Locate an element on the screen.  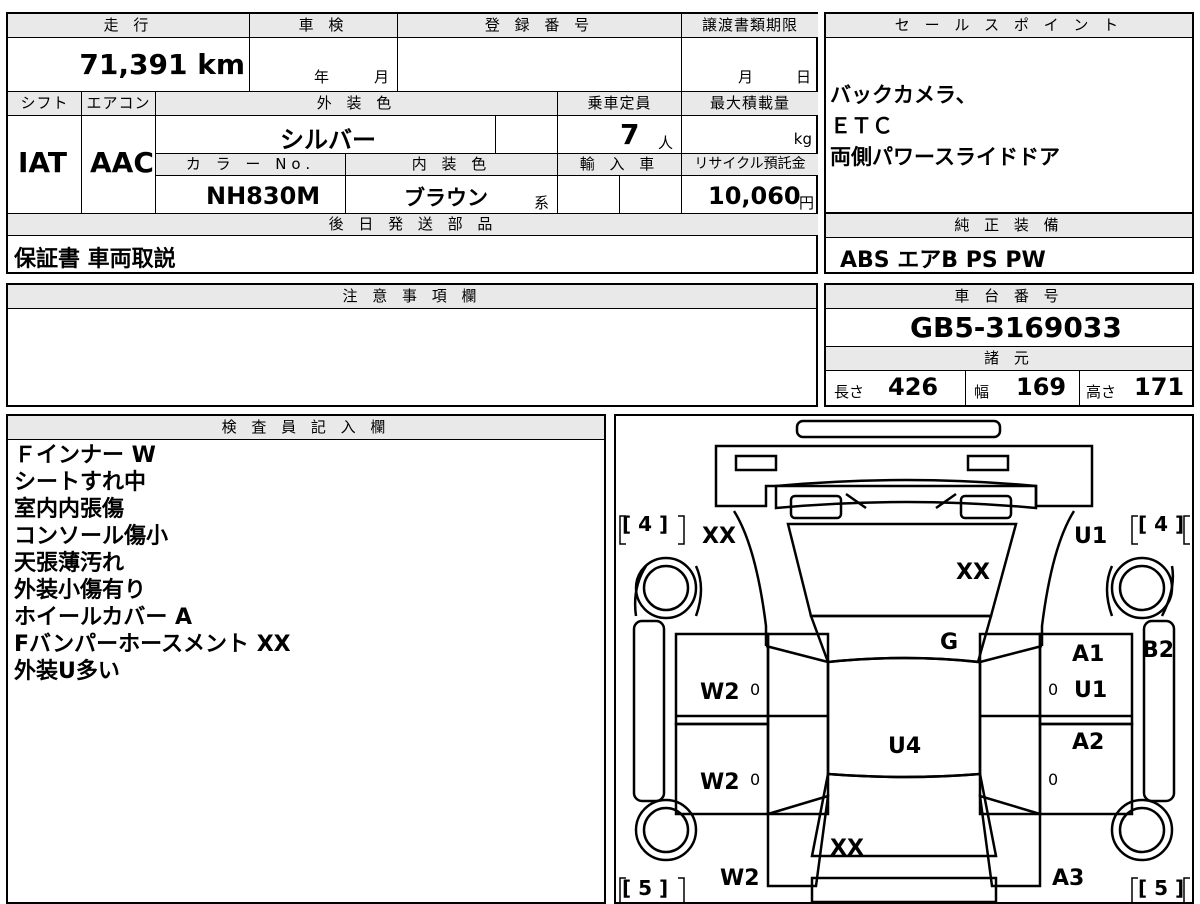
chassis-cell: GB5-3169033 is located at coordinates (1009, 328).